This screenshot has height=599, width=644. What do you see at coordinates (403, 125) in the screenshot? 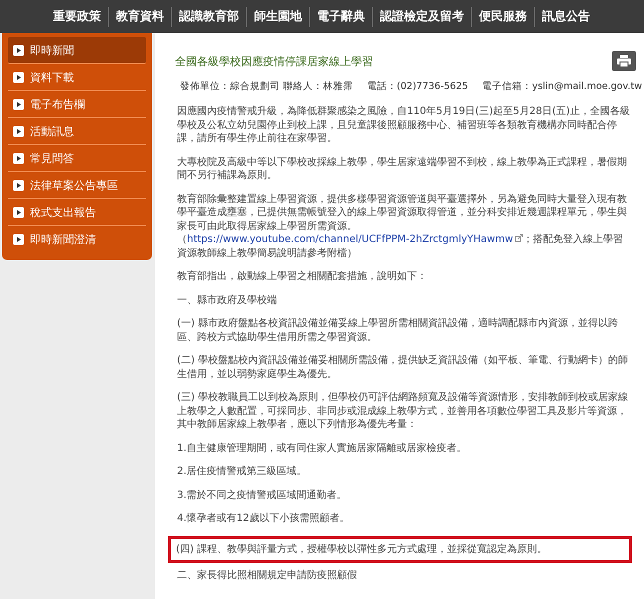
I see `paragraph: 因應國內疫情警戒升級，為降低群聚感染之風險，自110年5月19日(三)起至5月28日(五)止，全國各級學校及公私立幼兒園停止到校上課，且兒童課後照顧服務中心、補習班等各類教育機構亦同時配合停課，請所有學生停止前往在家學習。` at bounding box center [403, 125].